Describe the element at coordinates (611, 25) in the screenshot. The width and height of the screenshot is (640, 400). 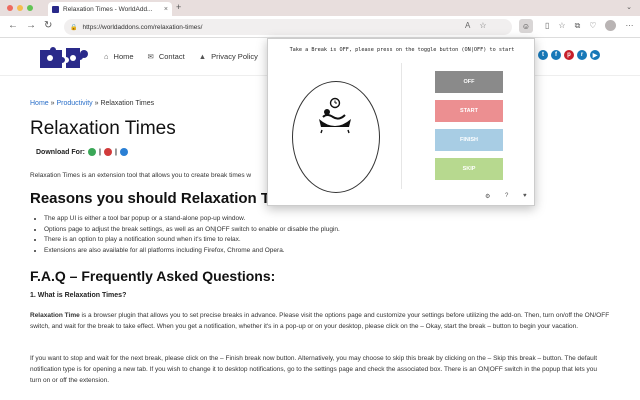
I see `profile-avatar` at that location.